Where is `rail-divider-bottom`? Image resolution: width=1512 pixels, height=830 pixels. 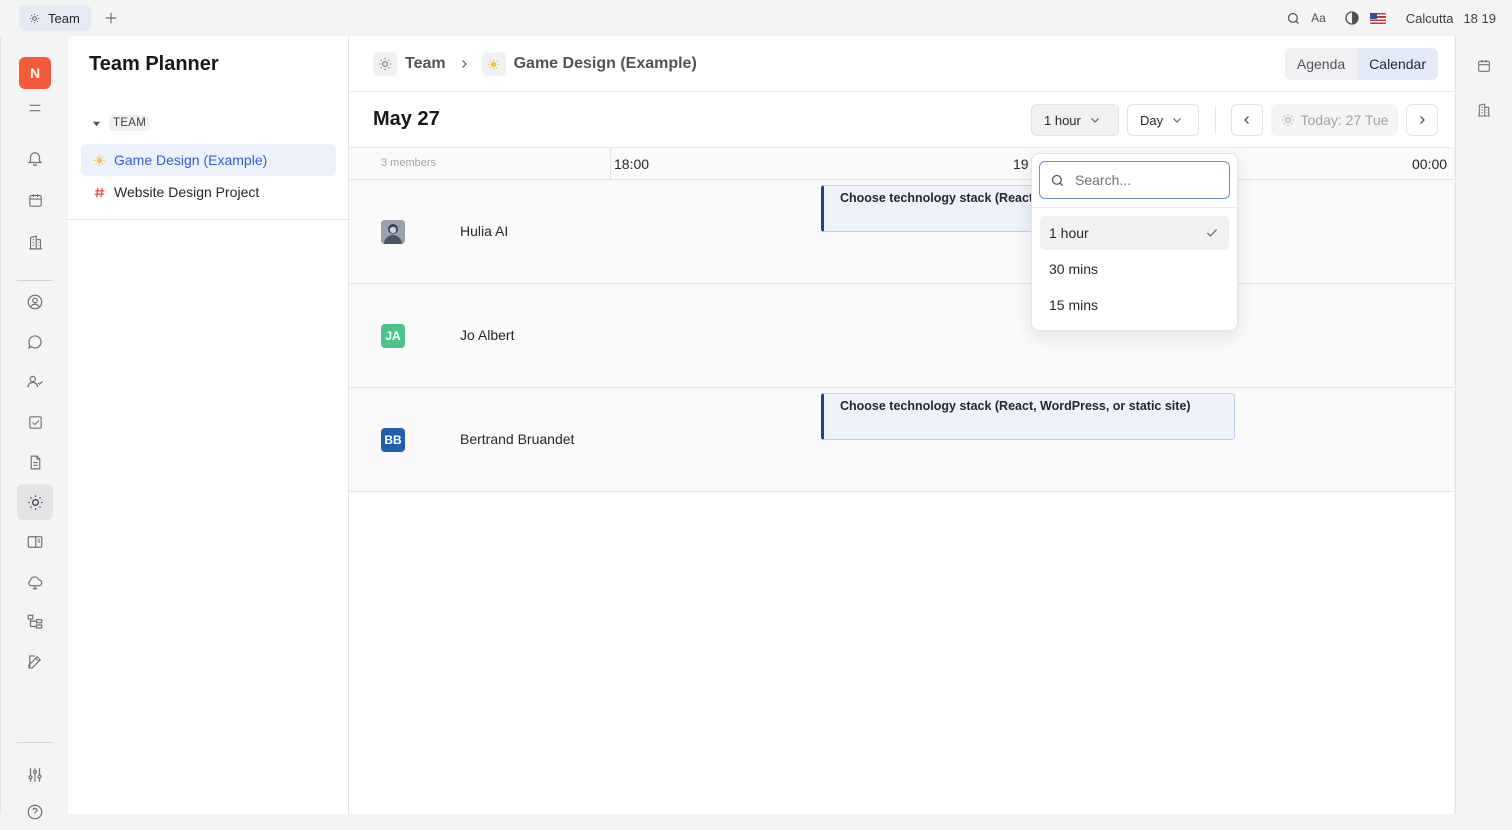
rail-divider-bottom is located at coordinates (35, 742).